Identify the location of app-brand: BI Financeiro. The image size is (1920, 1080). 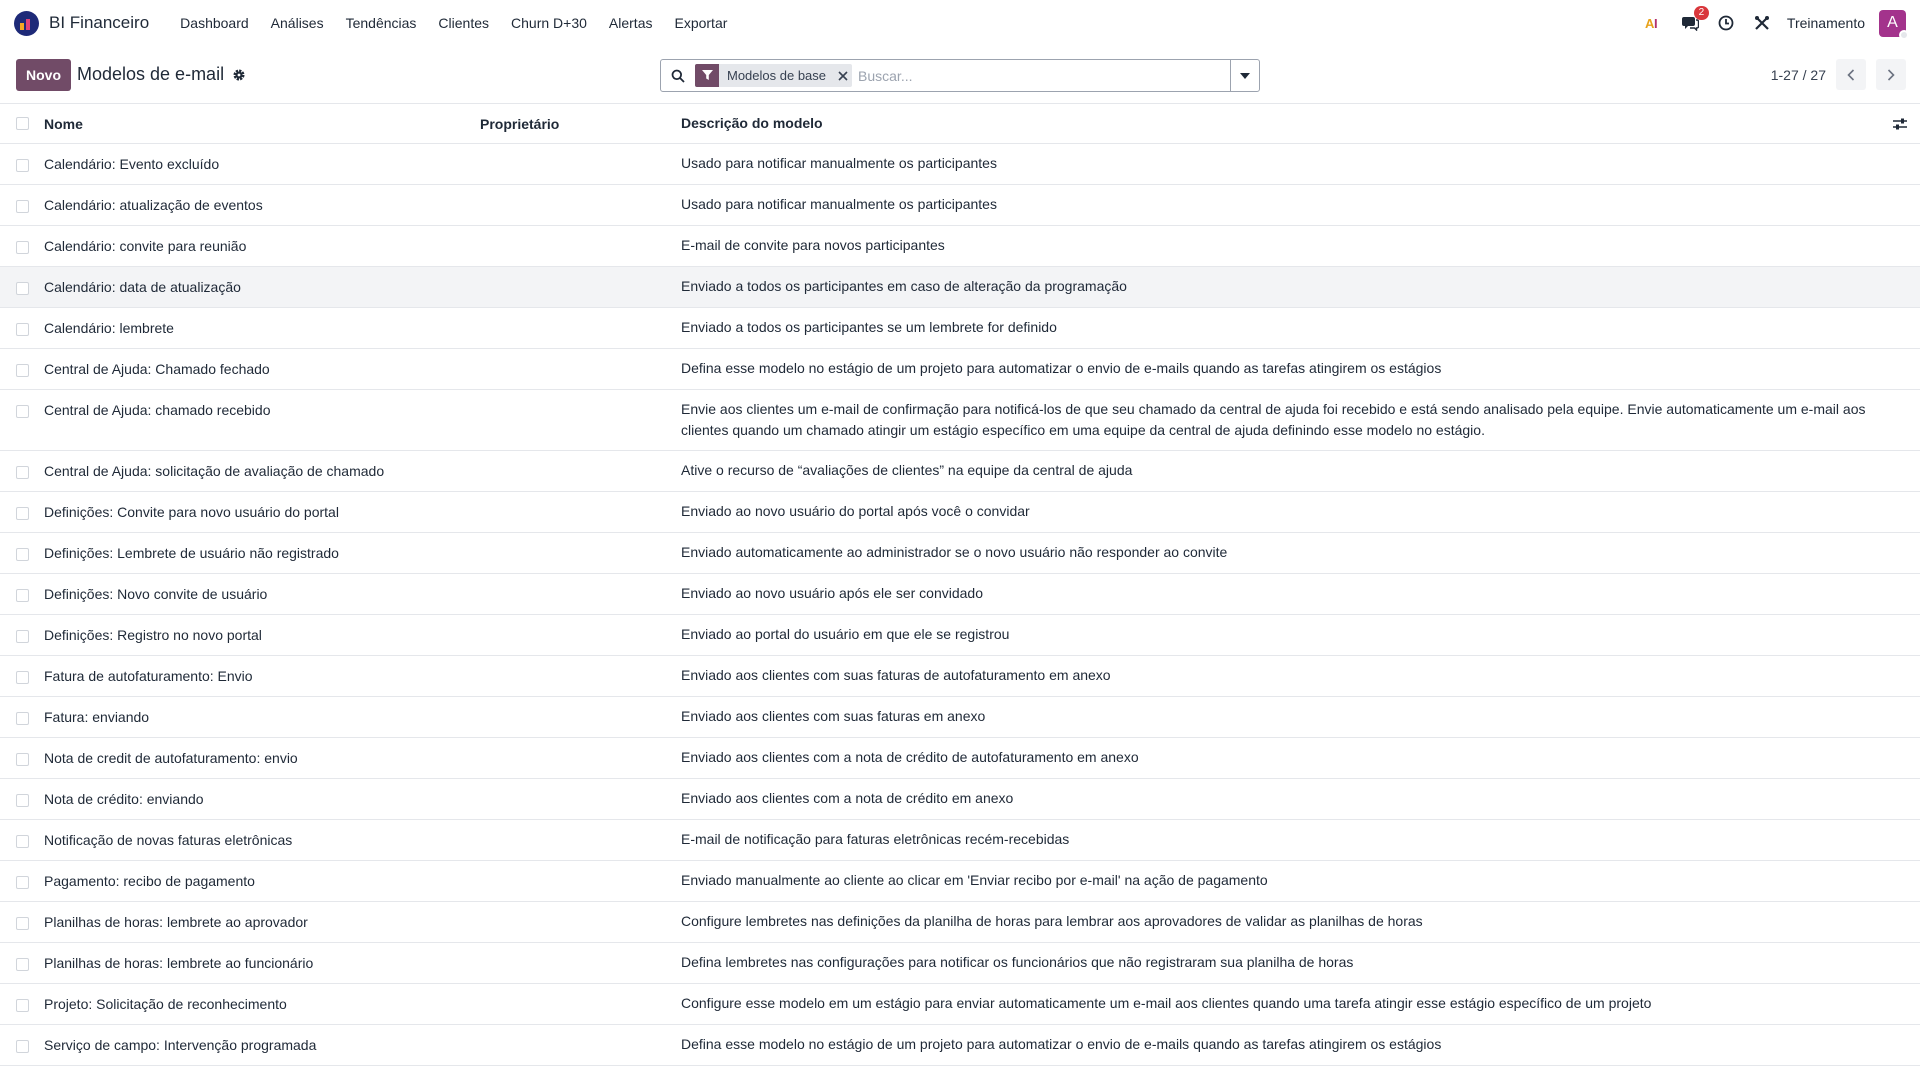
(82, 23).